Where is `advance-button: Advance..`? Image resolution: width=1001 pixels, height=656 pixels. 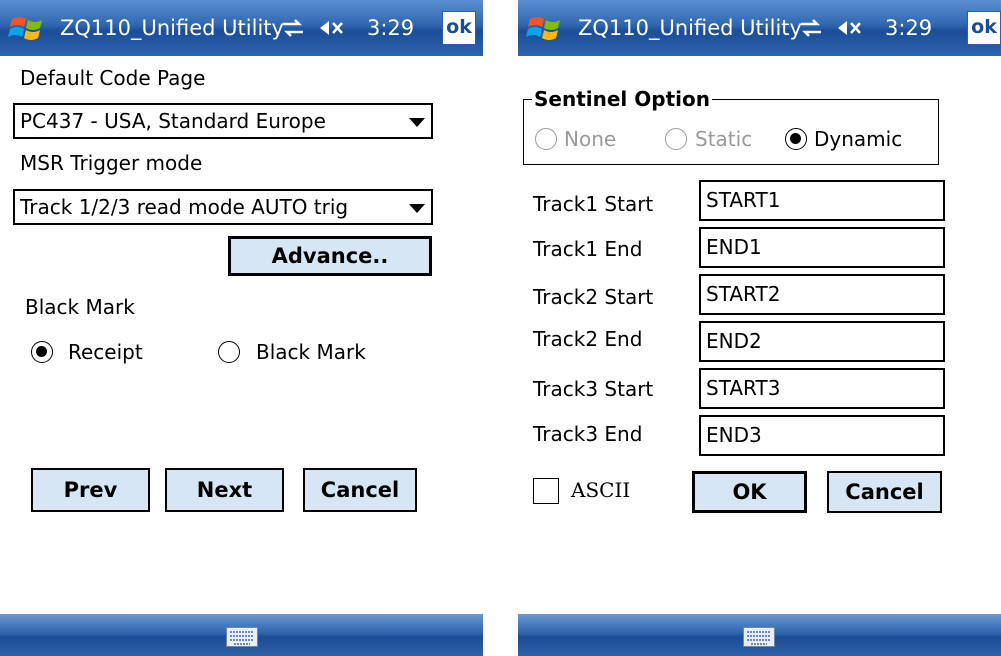
advance-button: Advance.. is located at coordinates (330, 256).